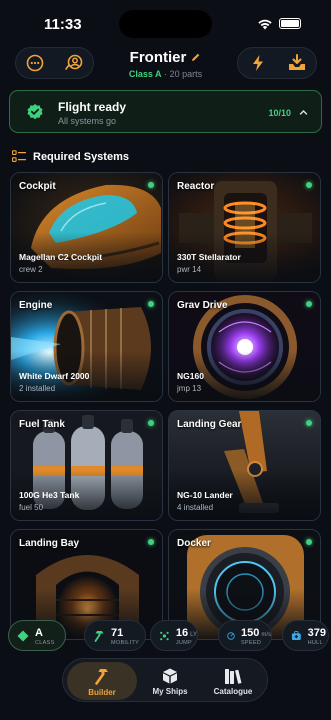  I want to click on stat-unit: m/s, so click(266, 635).